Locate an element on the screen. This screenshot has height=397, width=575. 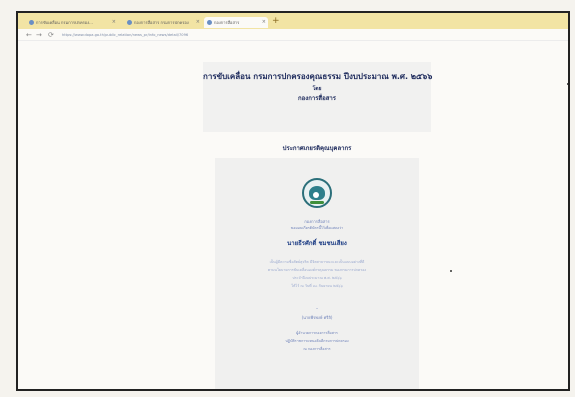
tab-1: การขับเคลื่อน กรมการปกครอง... × is located at coordinates (72, 22).